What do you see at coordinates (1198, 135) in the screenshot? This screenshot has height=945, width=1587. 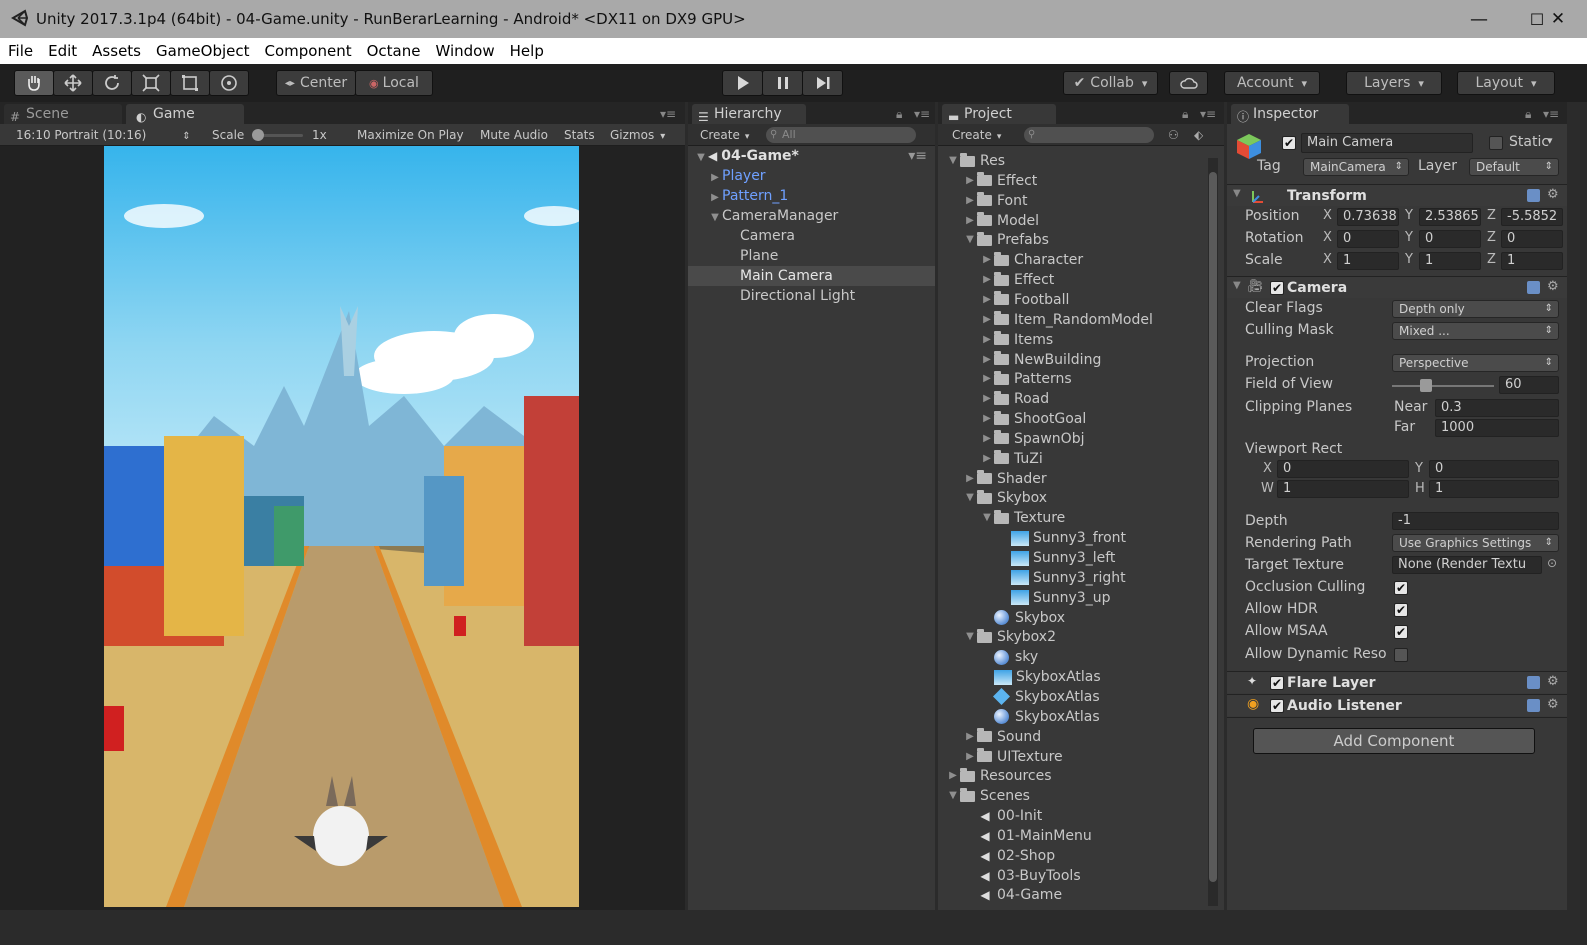 I see `filter-by-label-icon: ⬖` at bounding box center [1198, 135].